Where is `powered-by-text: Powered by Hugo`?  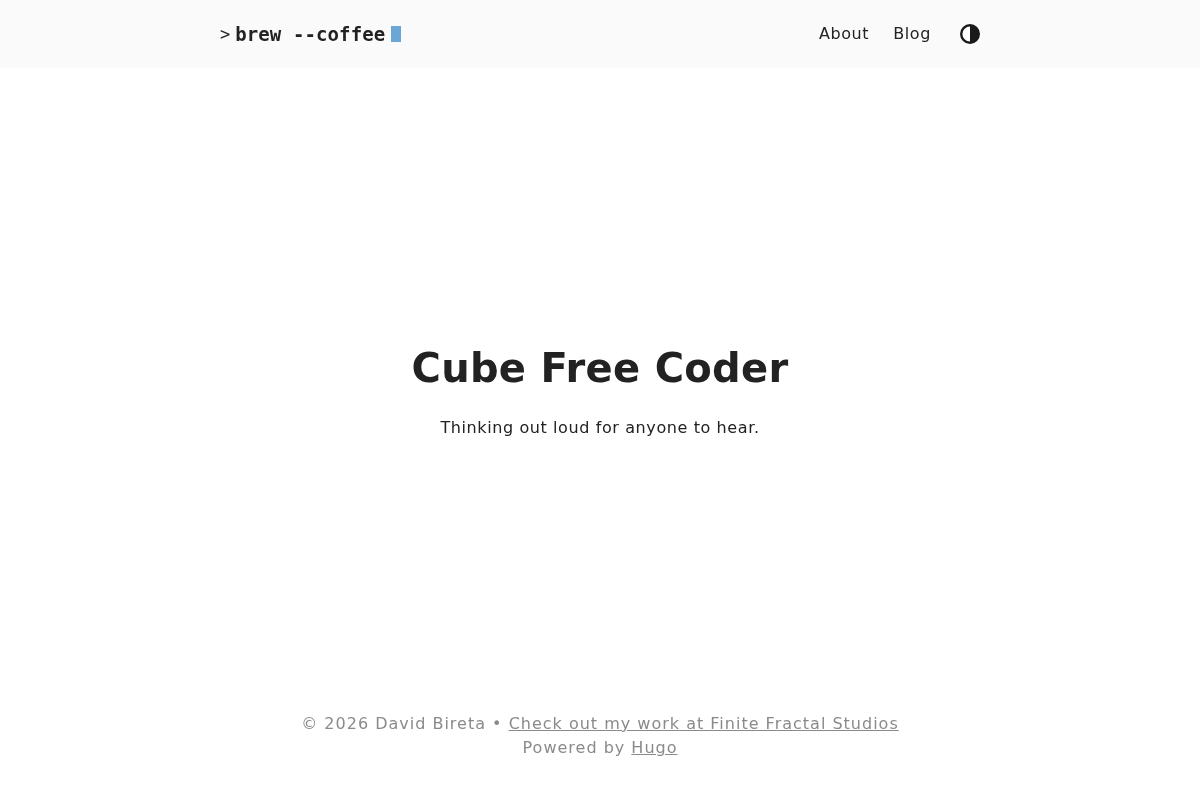
powered-by-text: Powered by Hugo is located at coordinates (600, 748).